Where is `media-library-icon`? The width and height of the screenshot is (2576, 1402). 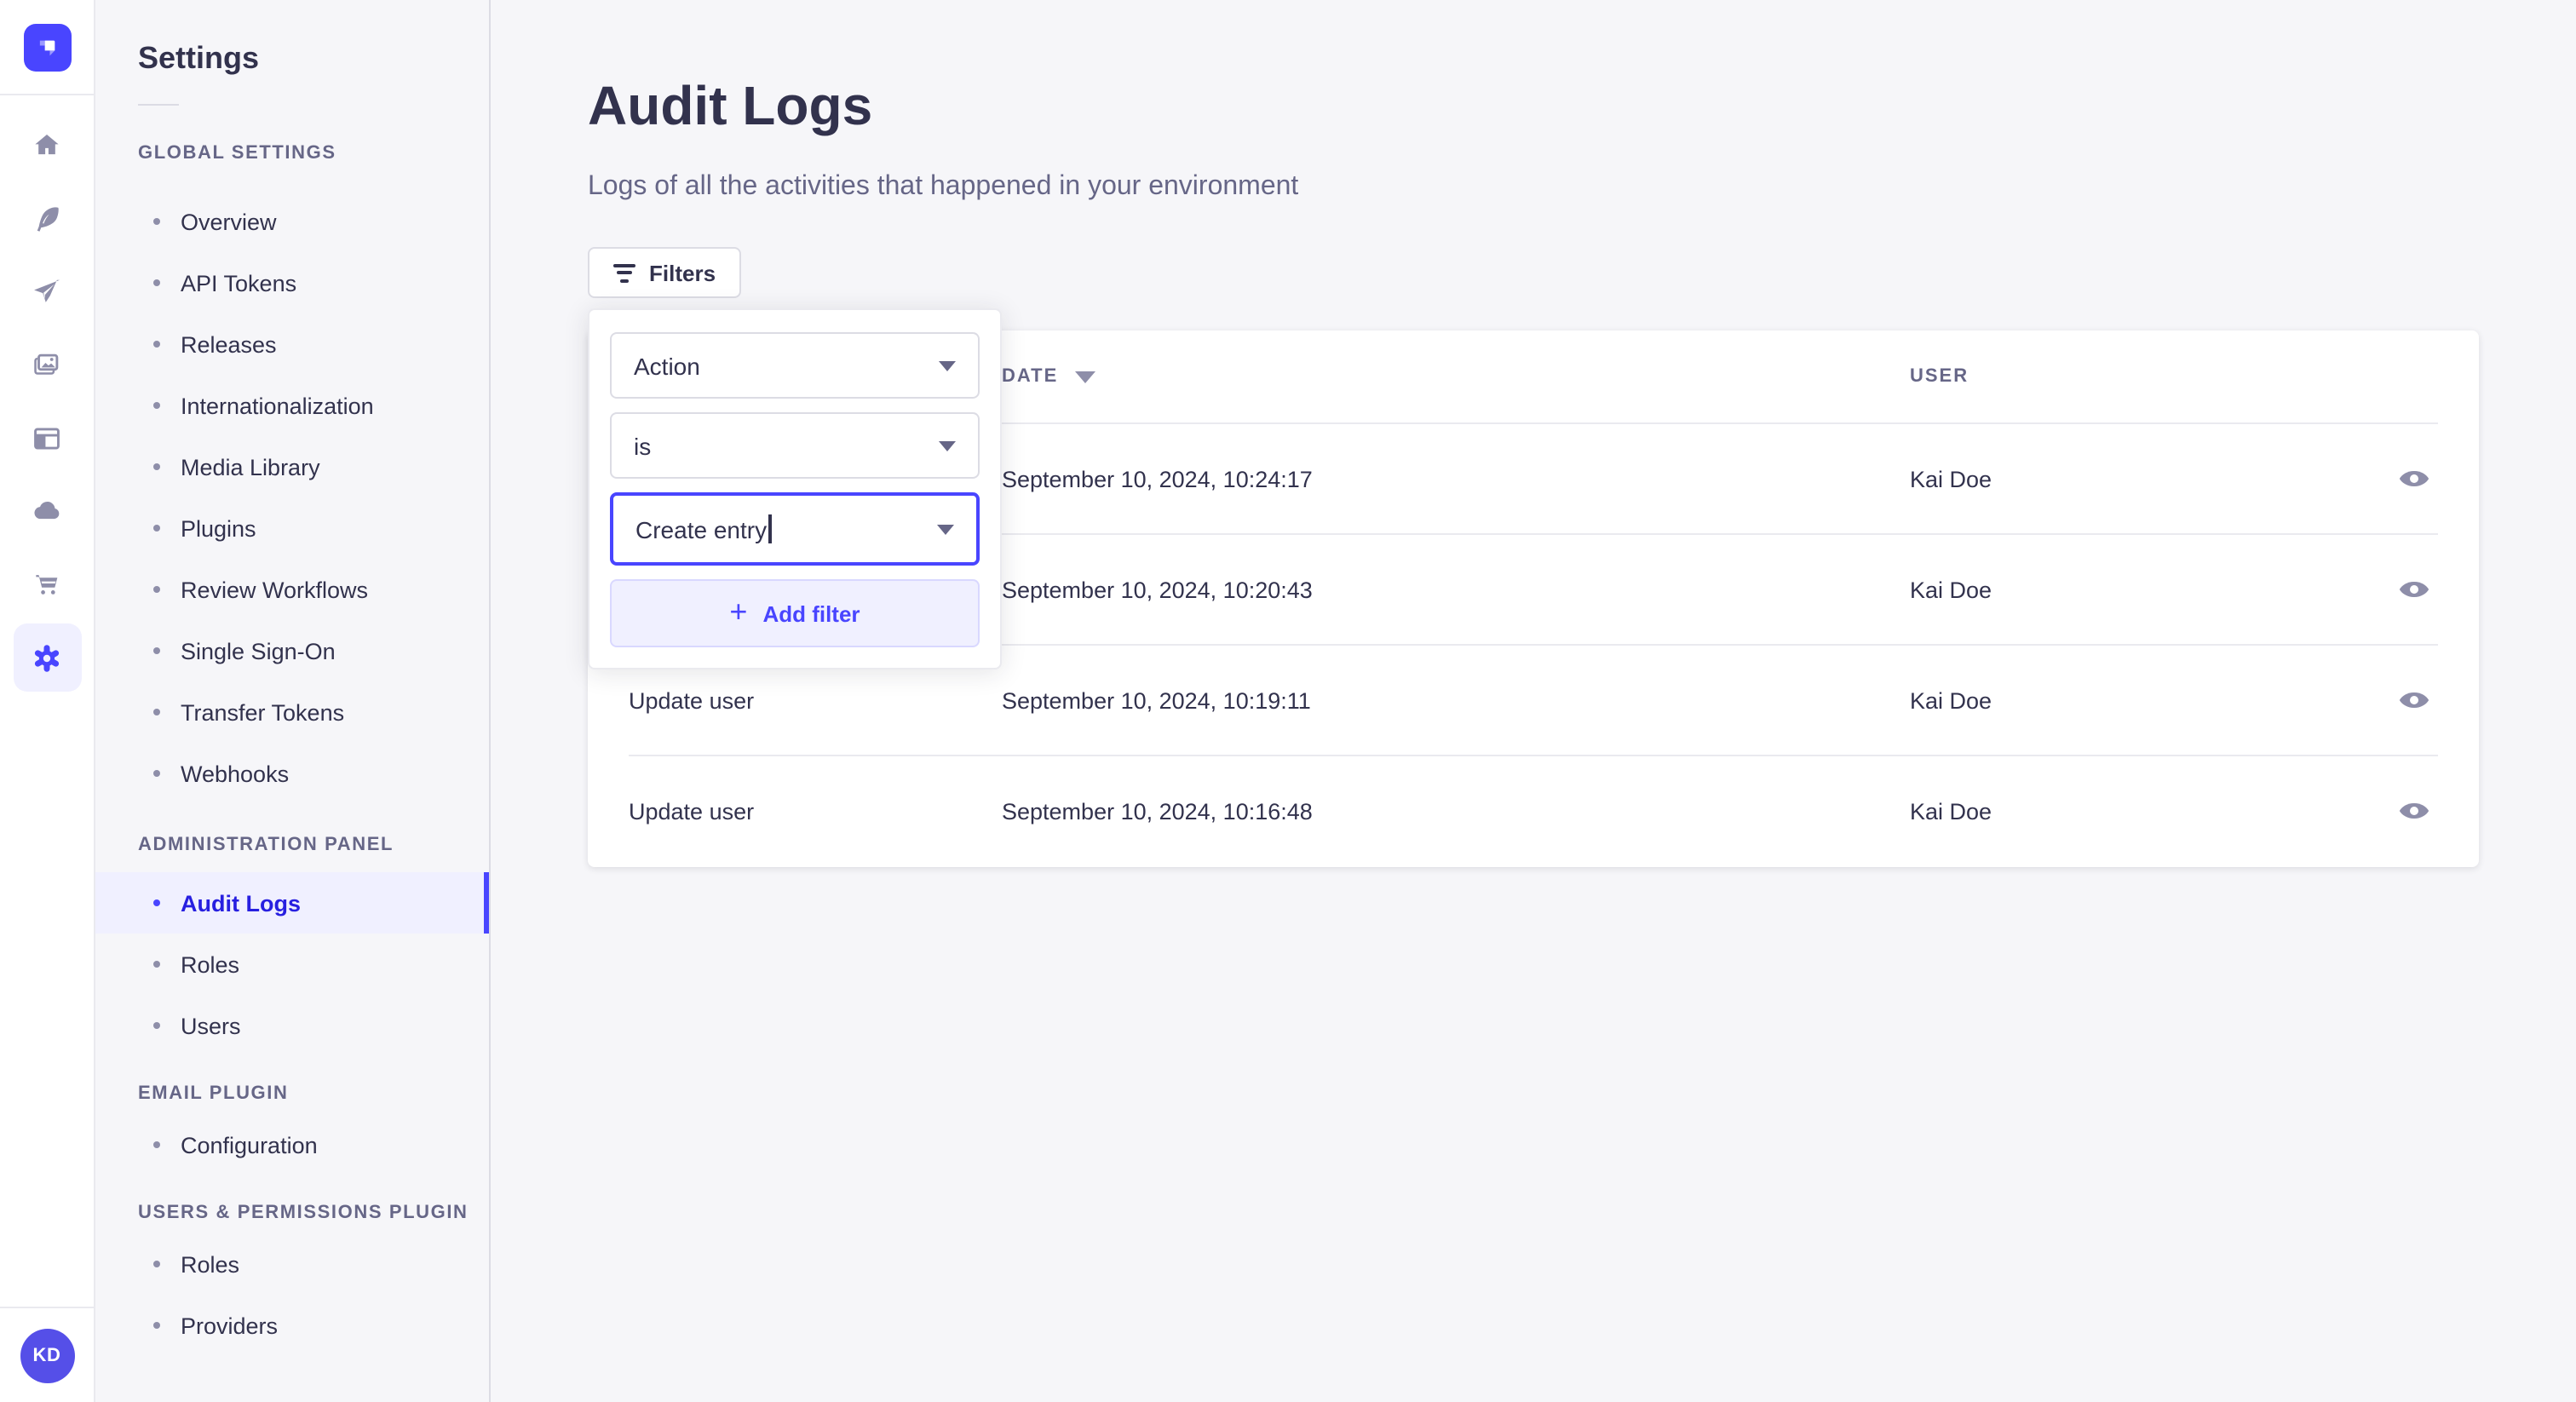 media-library-icon is located at coordinates (47, 364).